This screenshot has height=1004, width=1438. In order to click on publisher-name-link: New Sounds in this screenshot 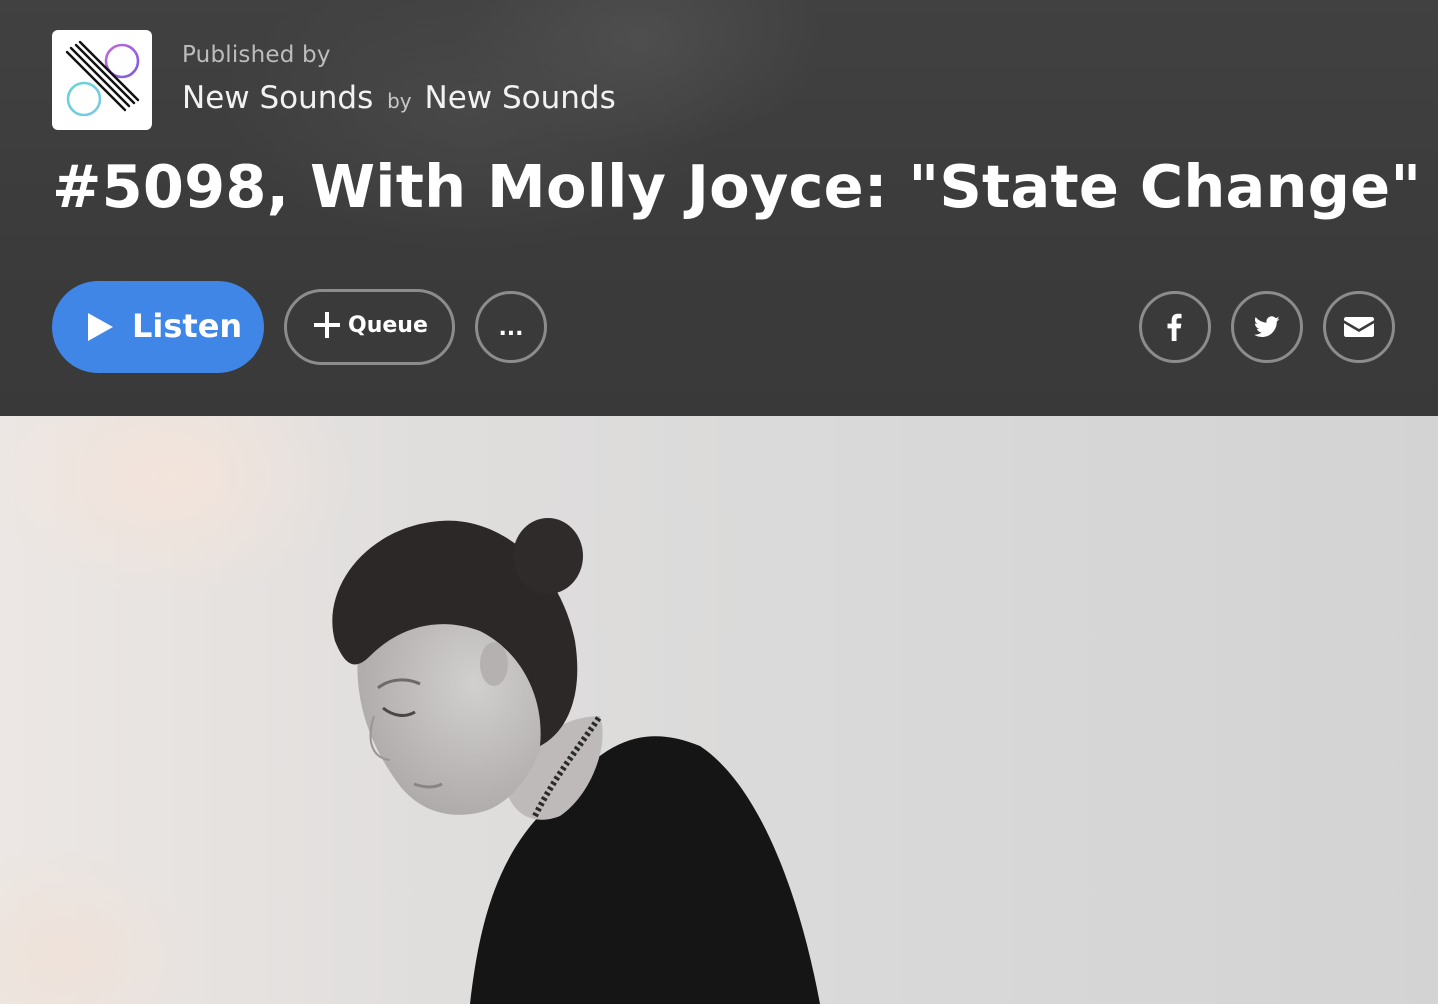, I will do `click(520, 98)`.